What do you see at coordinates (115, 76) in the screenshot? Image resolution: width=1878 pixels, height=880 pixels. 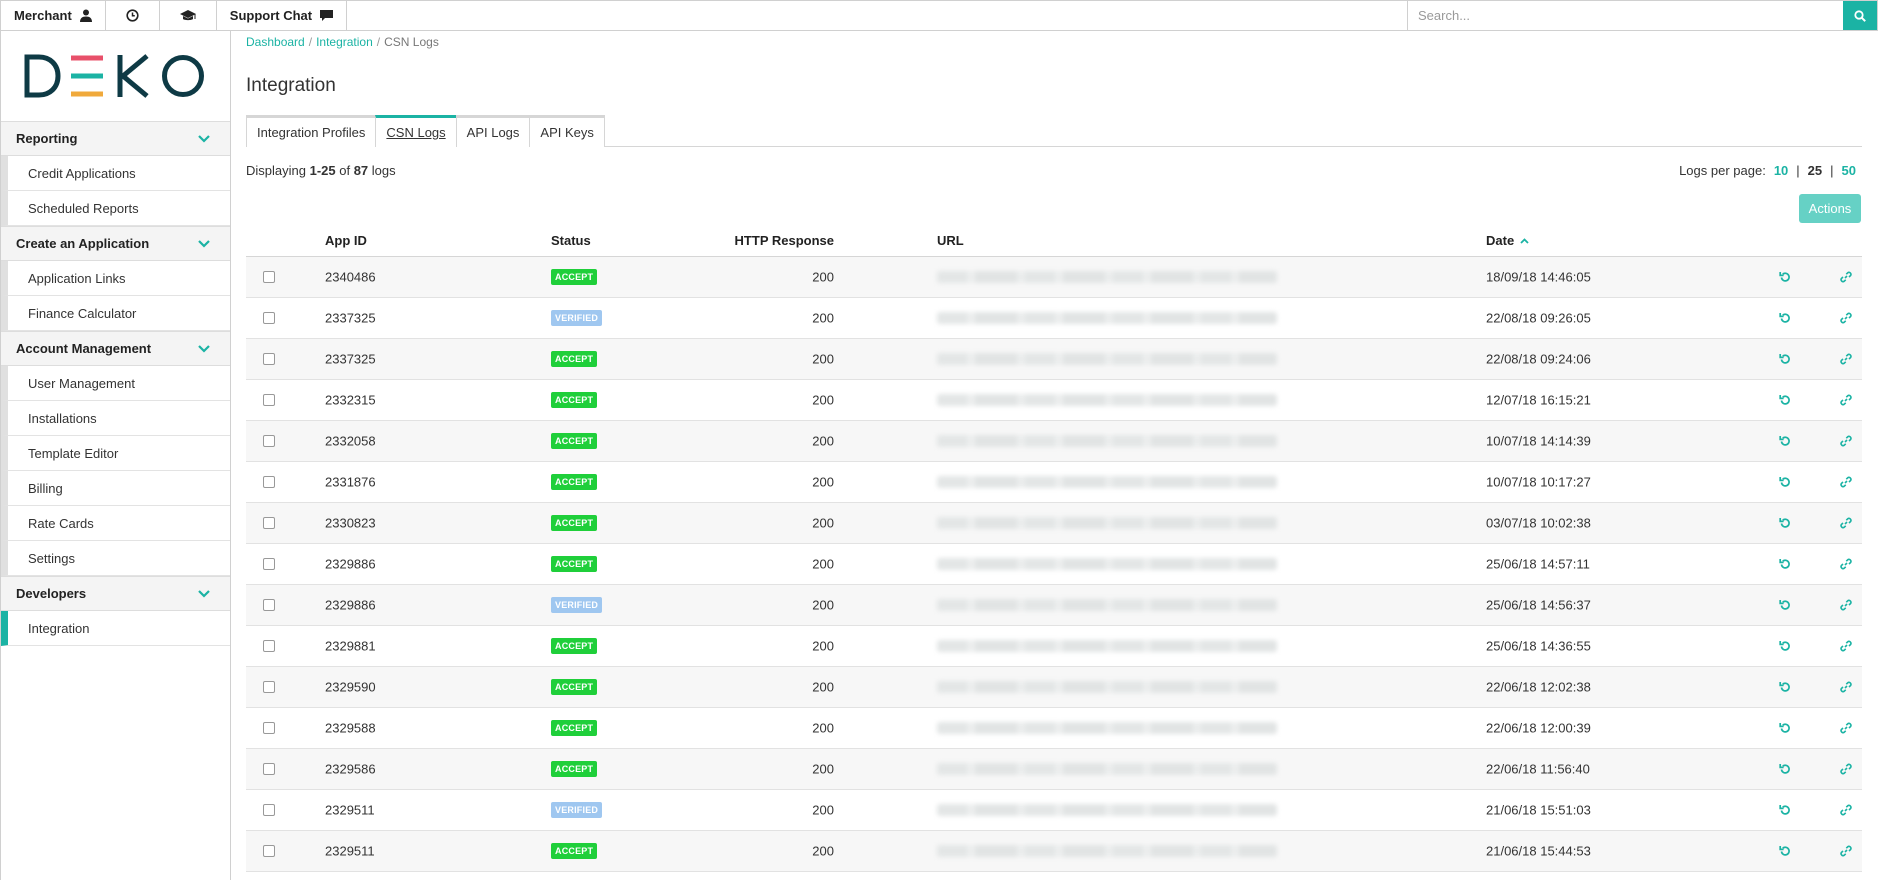 I see `deko-logo` at bounding box center [115, 76].